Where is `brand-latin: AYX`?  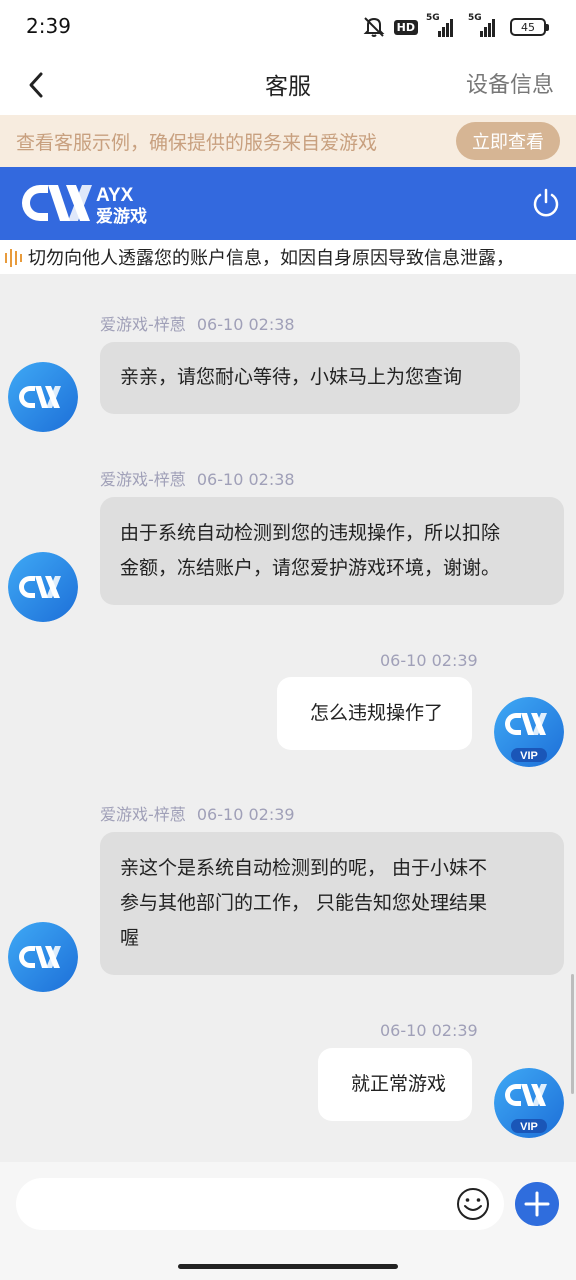 brand-latin: AYX is located at coordinates (115, 195).